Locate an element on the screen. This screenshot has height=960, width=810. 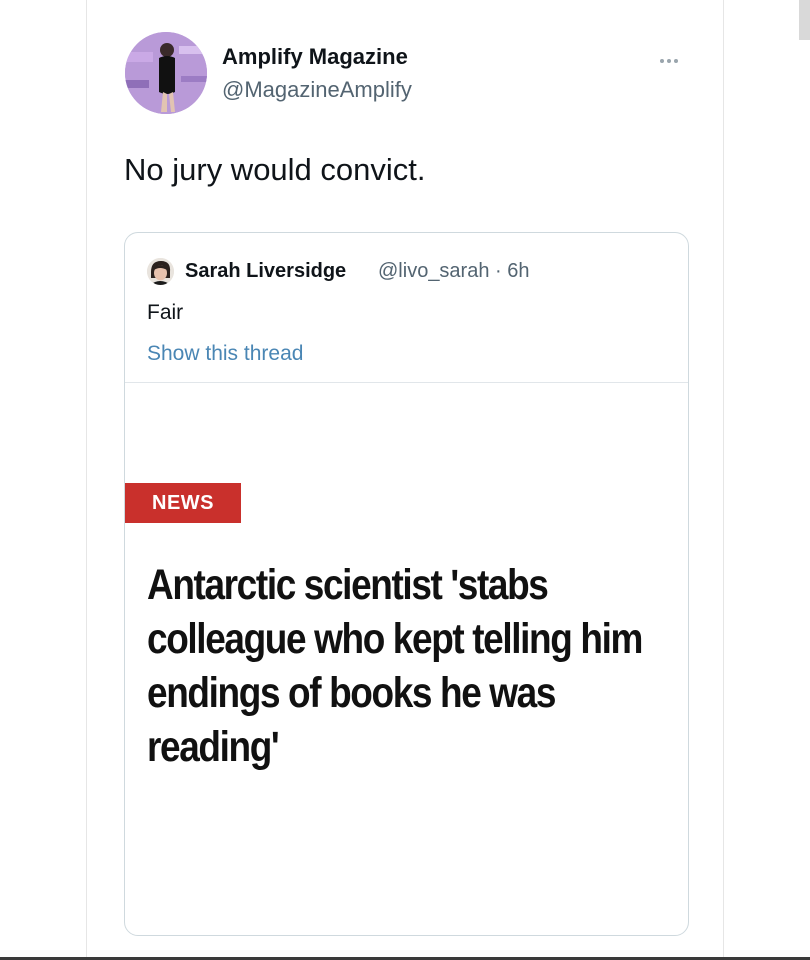
author-handle: @MagazineAmplify is located at coordinates (317, 90).